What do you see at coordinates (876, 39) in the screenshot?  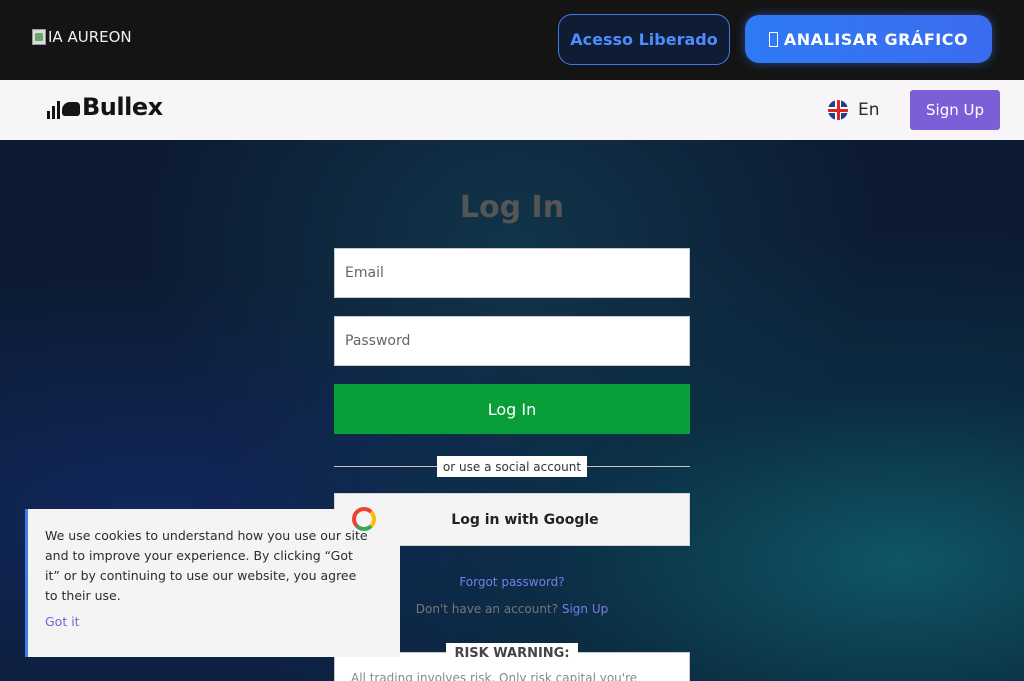 I see `analisar-grafico-label: ANALISAR GRÁFICO` at bounding box center [876, 39].